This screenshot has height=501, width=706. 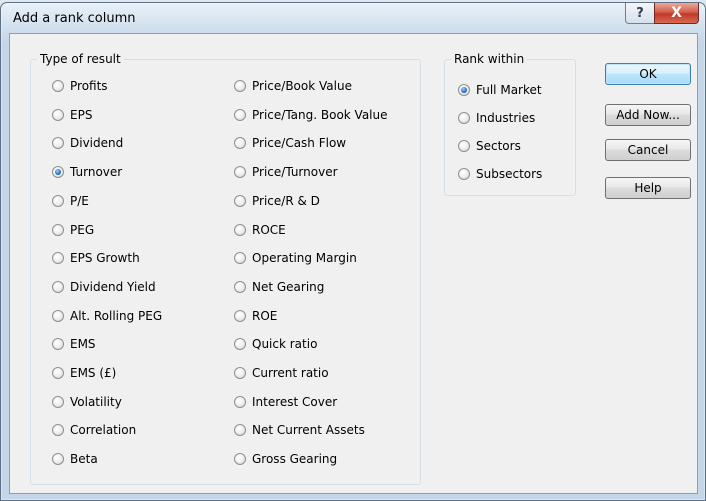 I want to click on radio-rank-full-market: Full Market, so click(x=500, y=90).